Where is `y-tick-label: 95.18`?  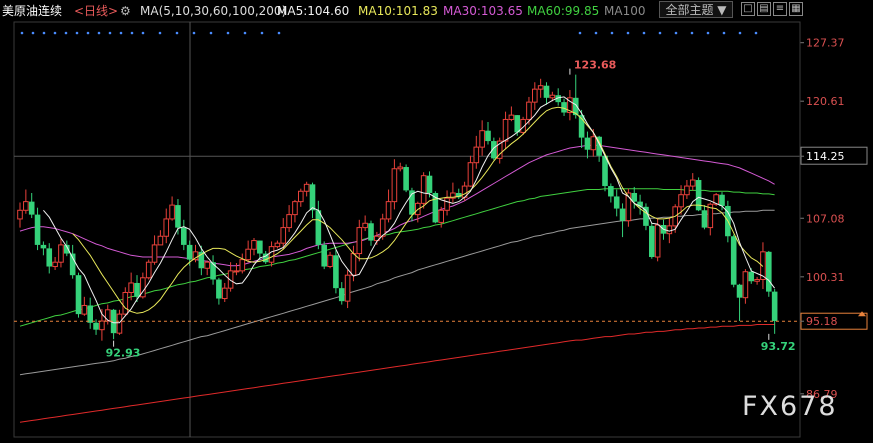
y-tick-label: 95.18 is located at coordinates (822, 321).